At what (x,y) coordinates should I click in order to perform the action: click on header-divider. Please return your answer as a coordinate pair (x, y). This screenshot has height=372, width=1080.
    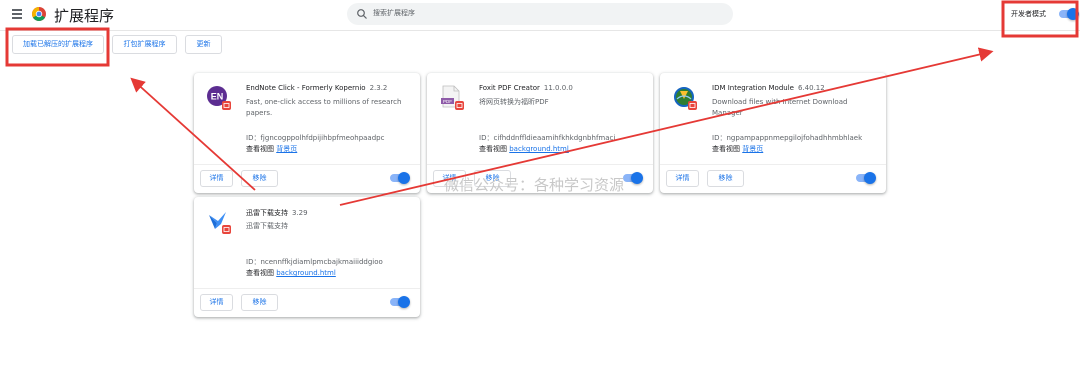
    Looking at the image, I should click on (540, 30).